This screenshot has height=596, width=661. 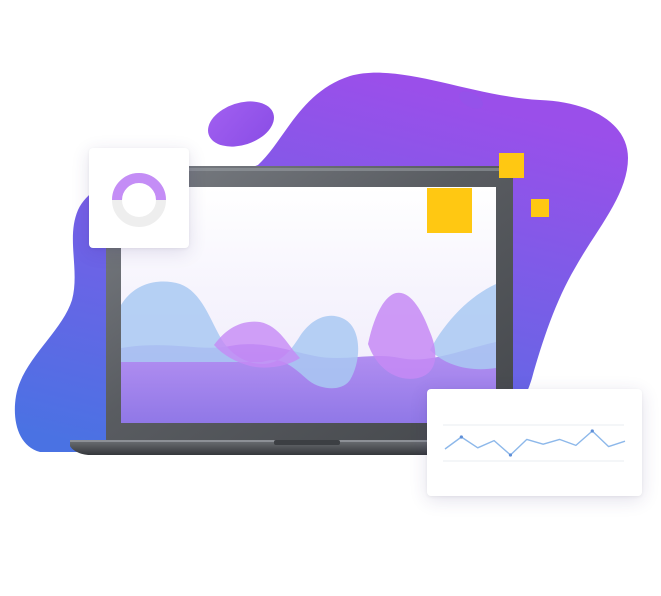 I want to click on laptop-base, so click(x=255, y=447).